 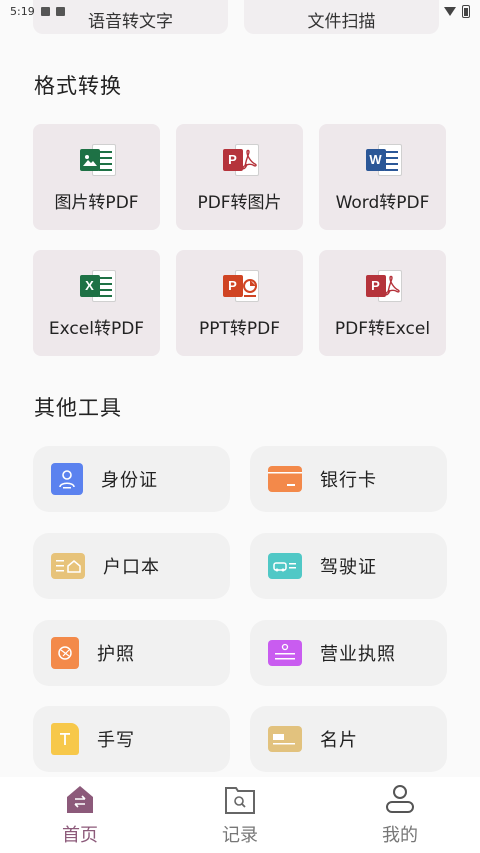 I want to click on records-folder-icon, so click(x=240, y=800).